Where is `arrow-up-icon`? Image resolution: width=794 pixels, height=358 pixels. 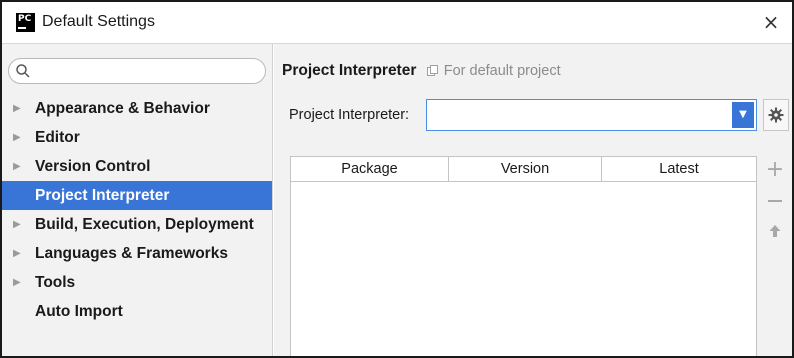 arrow-up-icon is located at coordinates (775, 231).